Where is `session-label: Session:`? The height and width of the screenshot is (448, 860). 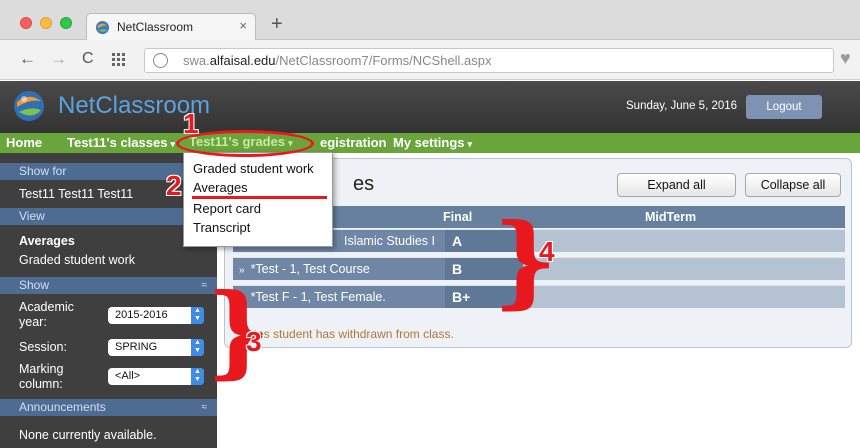 session-label: Session: is located at coordinates (43, 347).